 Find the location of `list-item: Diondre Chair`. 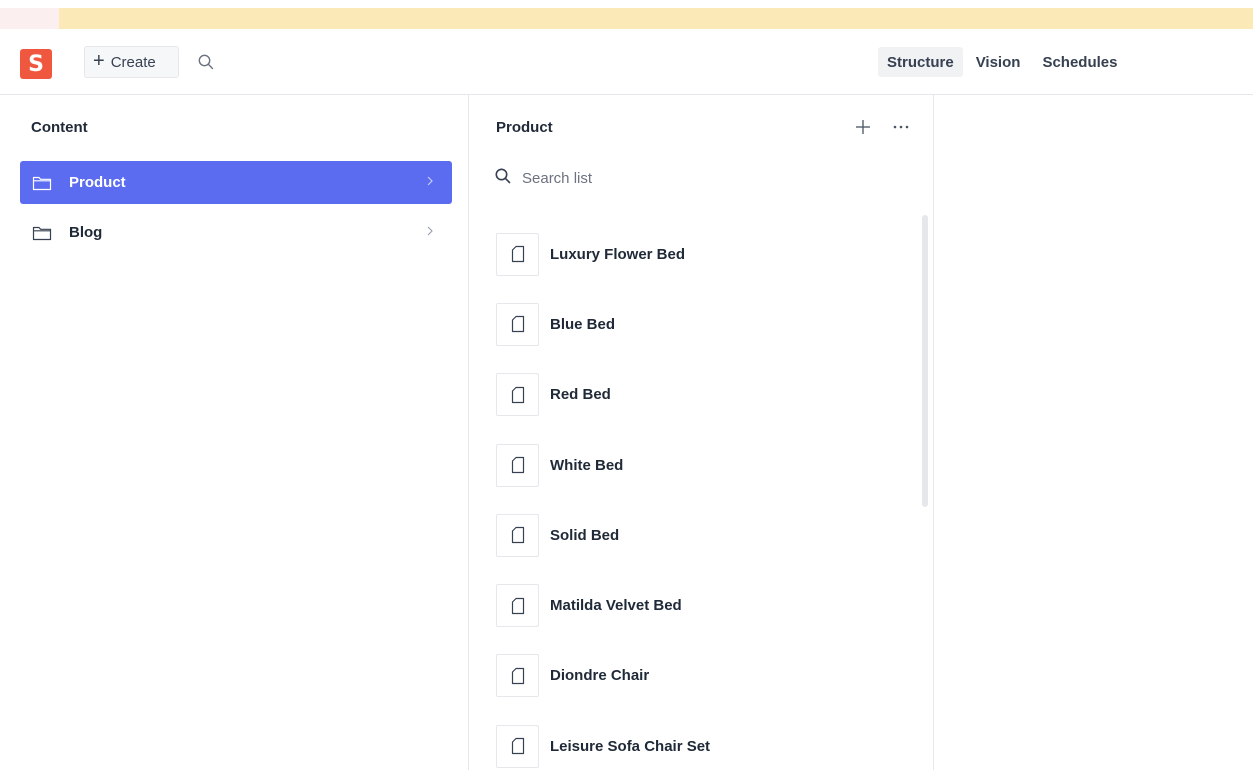

list-item: Diondre Chair is located at coordinates (706, 676).